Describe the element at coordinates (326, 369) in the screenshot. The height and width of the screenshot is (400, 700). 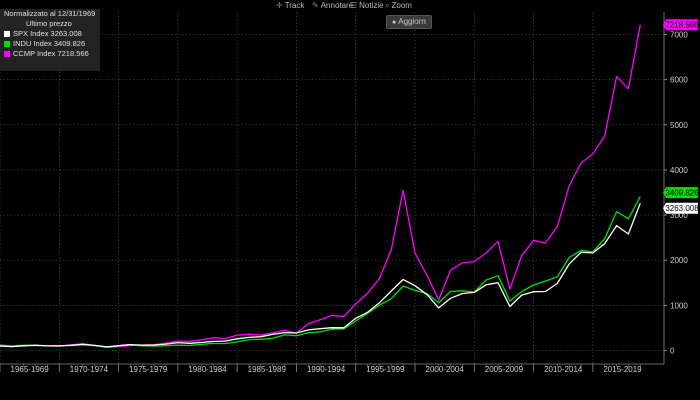
I see `x-tick-label: 1990-1994` at that location.